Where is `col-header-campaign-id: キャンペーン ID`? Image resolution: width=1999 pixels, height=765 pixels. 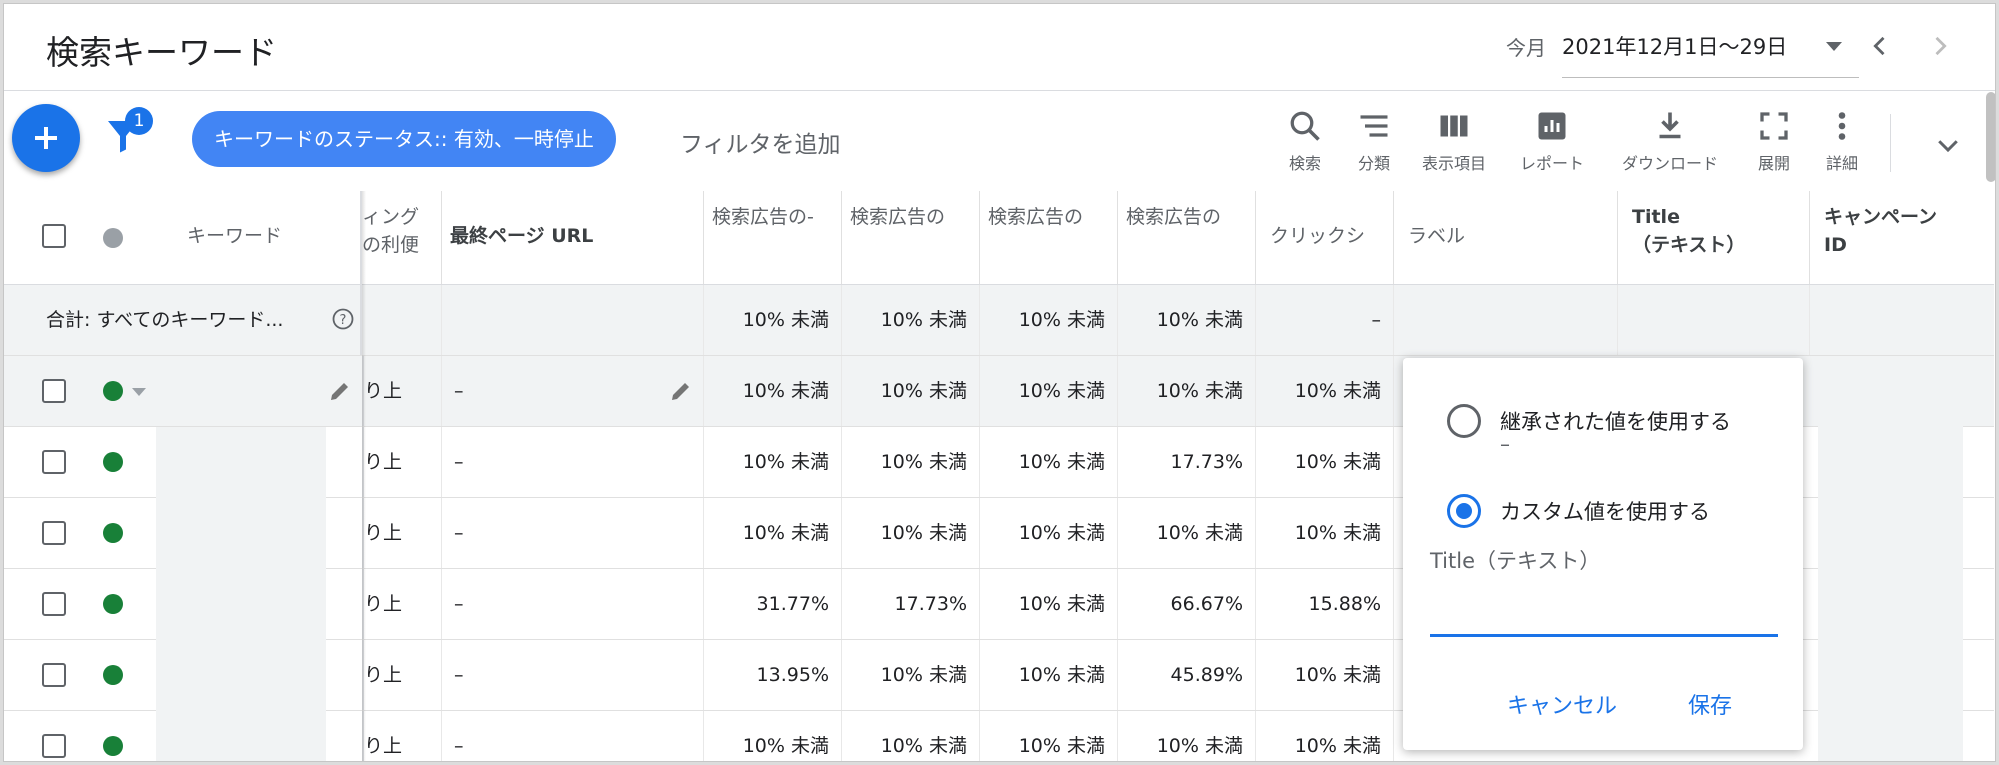
col-header-campaign-id: キャンペーン ID is located at coordinates (1902, 237).